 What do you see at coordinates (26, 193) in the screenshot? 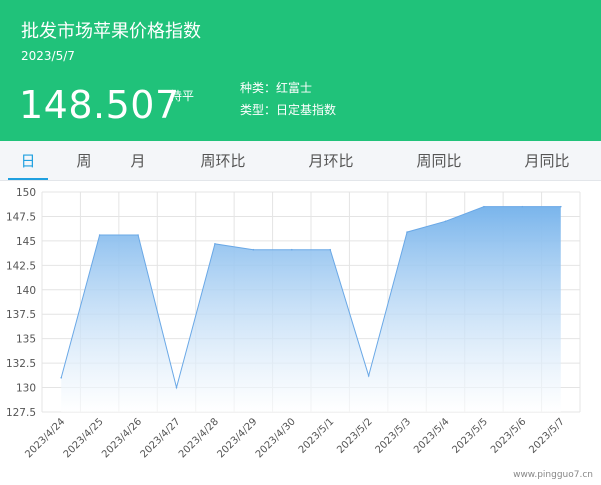
I see `y-tick-label: 150` at bounding box center [26, 193].